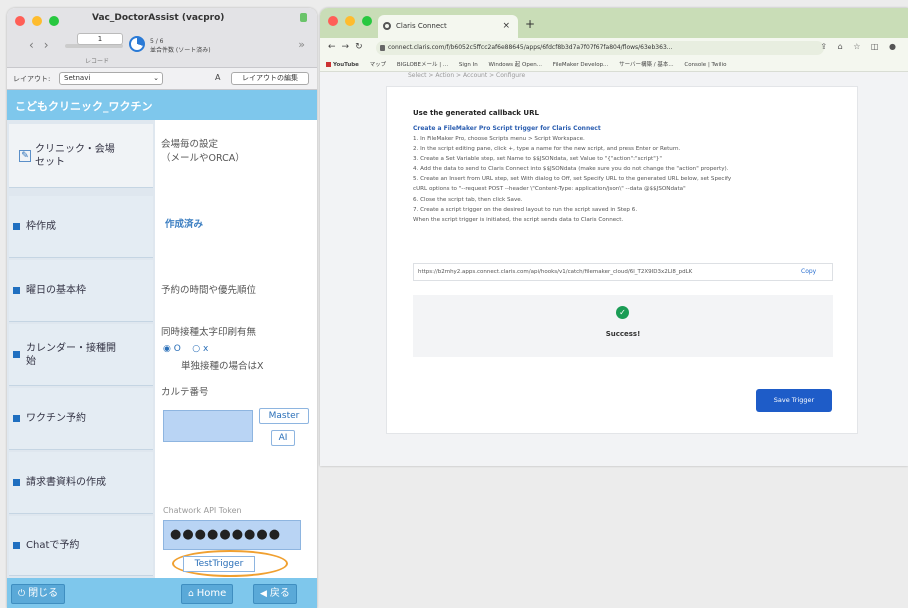 This screenshot has width=908, height=608. Describe the element at coordinates (97, 61) in the screenshot. I see `record-label: レコード` at that location.